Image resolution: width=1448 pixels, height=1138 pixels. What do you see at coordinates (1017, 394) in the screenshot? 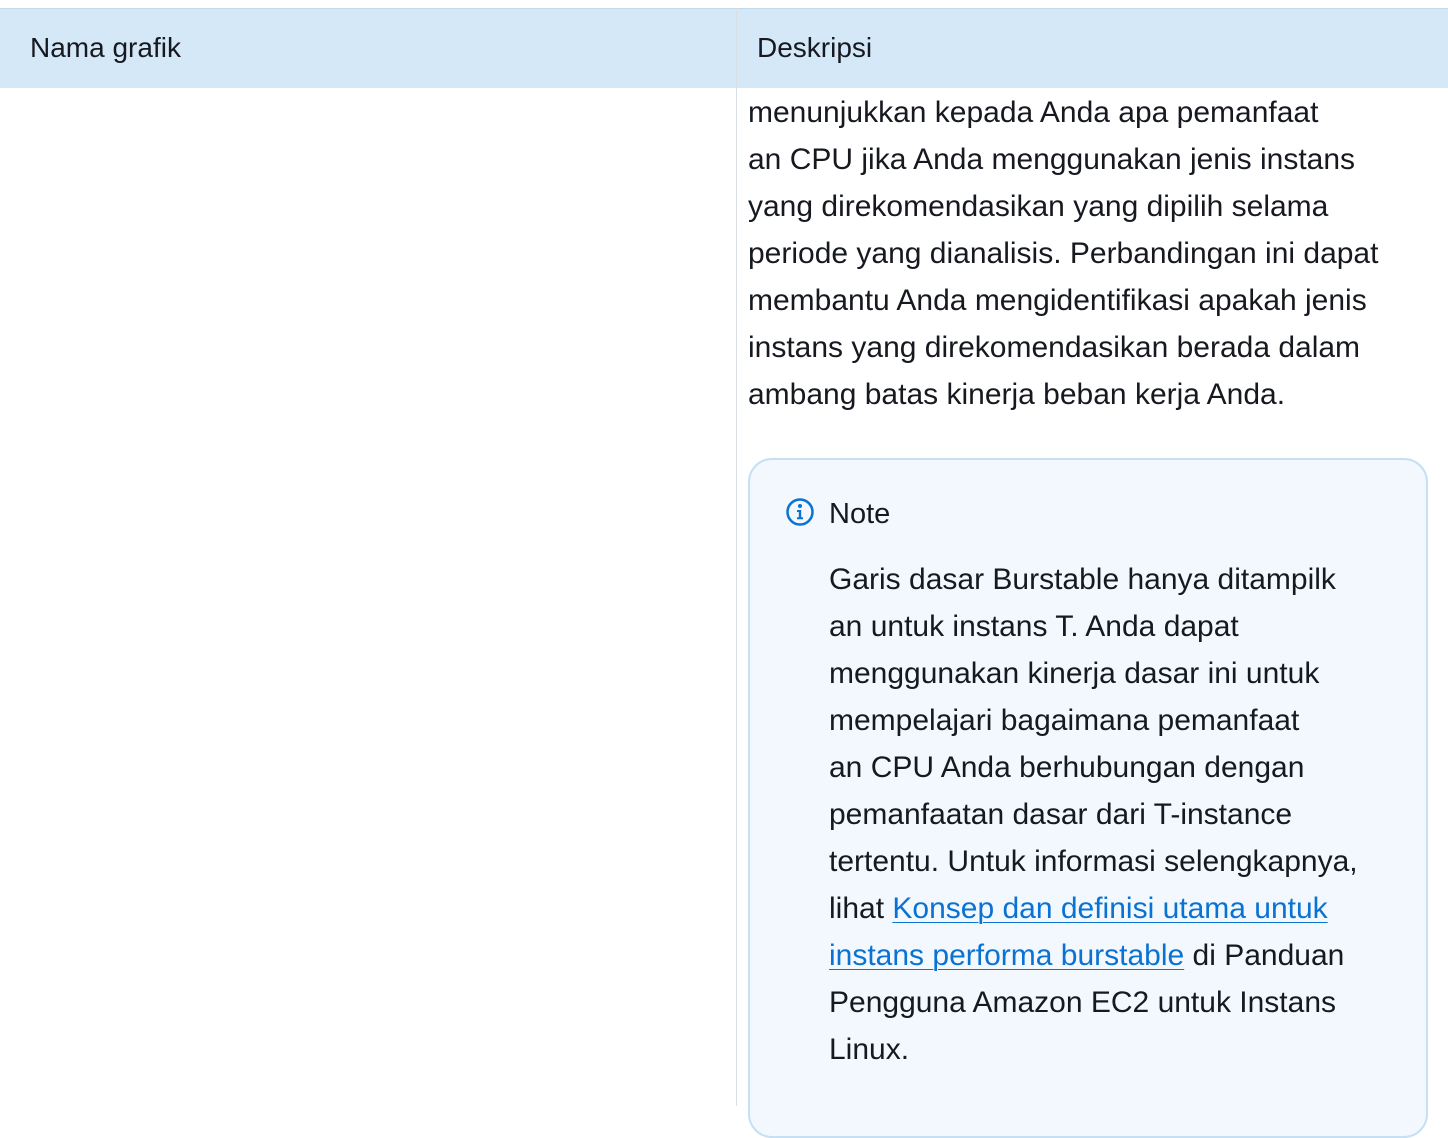
I see `description-line: ambang batas kinerja beban kerja Anda.` at bounding box center [1017, 394].